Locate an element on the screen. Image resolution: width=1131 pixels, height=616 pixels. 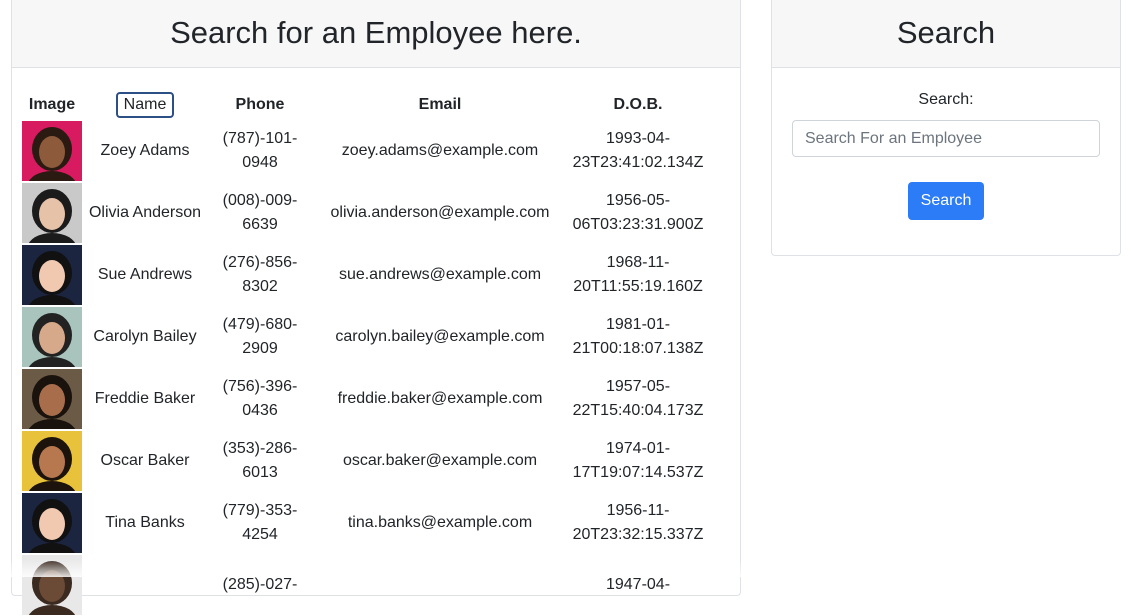
table-row: (285)-027- 1947-04- is located at coordinates (365, 585).